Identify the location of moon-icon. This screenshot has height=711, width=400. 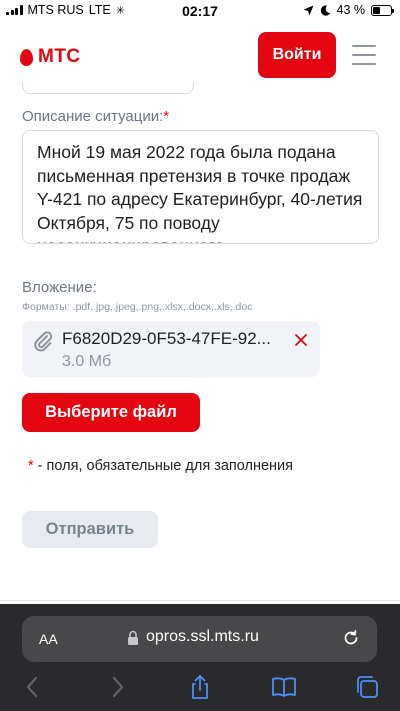
(325, 10).